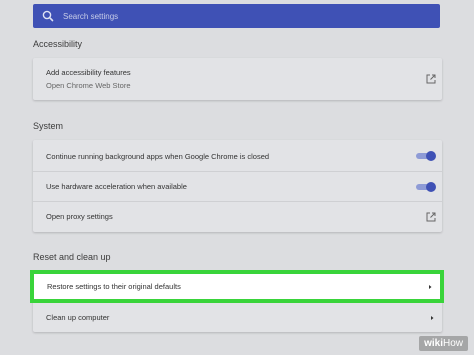 The height and width of the screenshot is (355, 474). Describe the element at coordinates (237, 216) in the screenshot. I see `open-proxy-settings-row: Open proxy settings` at that location.